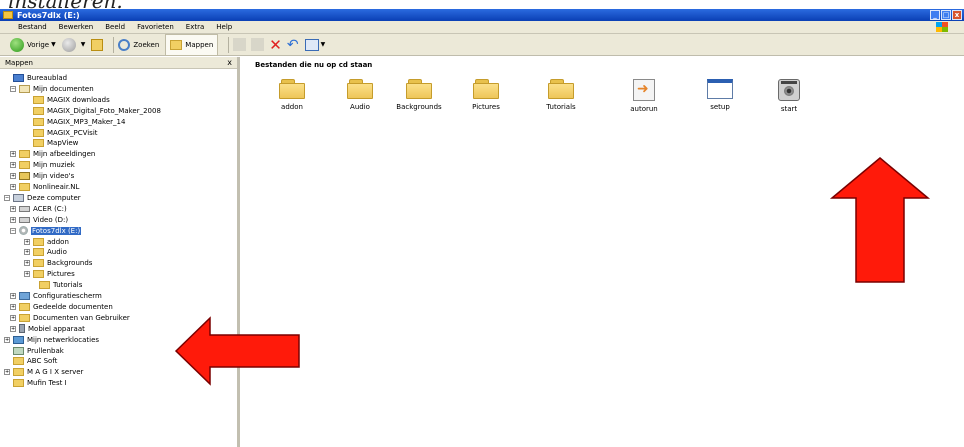 This screenshot has height=447, width=964. What do you see at coordinates (486, 95) in the screenshot?
I see `file-item: Pictures` at bounding box center [486, 95].